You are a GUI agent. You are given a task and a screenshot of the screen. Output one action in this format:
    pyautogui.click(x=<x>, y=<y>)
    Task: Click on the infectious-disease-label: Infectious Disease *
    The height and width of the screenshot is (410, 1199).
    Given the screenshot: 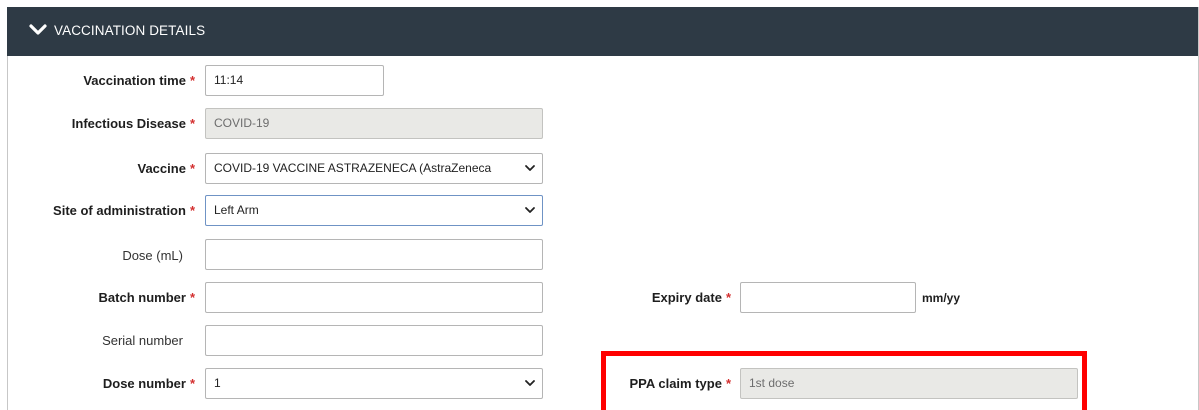 What is the action you would take?
    pyautogui.click(x=133, y=123)
    